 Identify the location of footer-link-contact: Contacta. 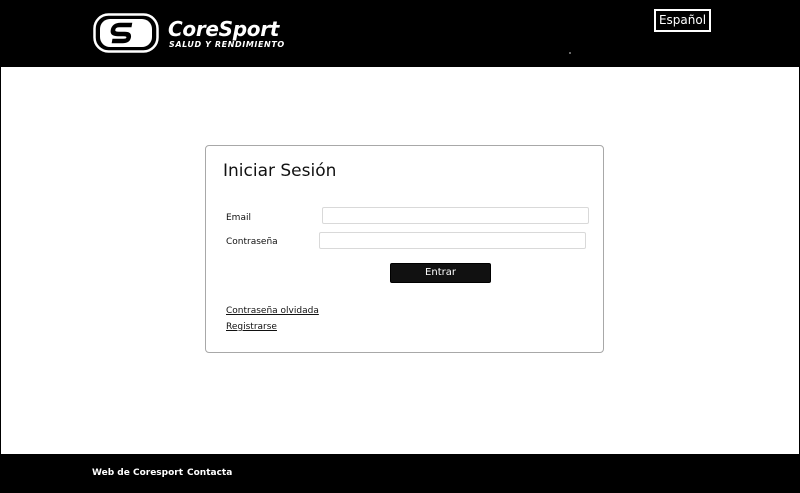
(209, 473).